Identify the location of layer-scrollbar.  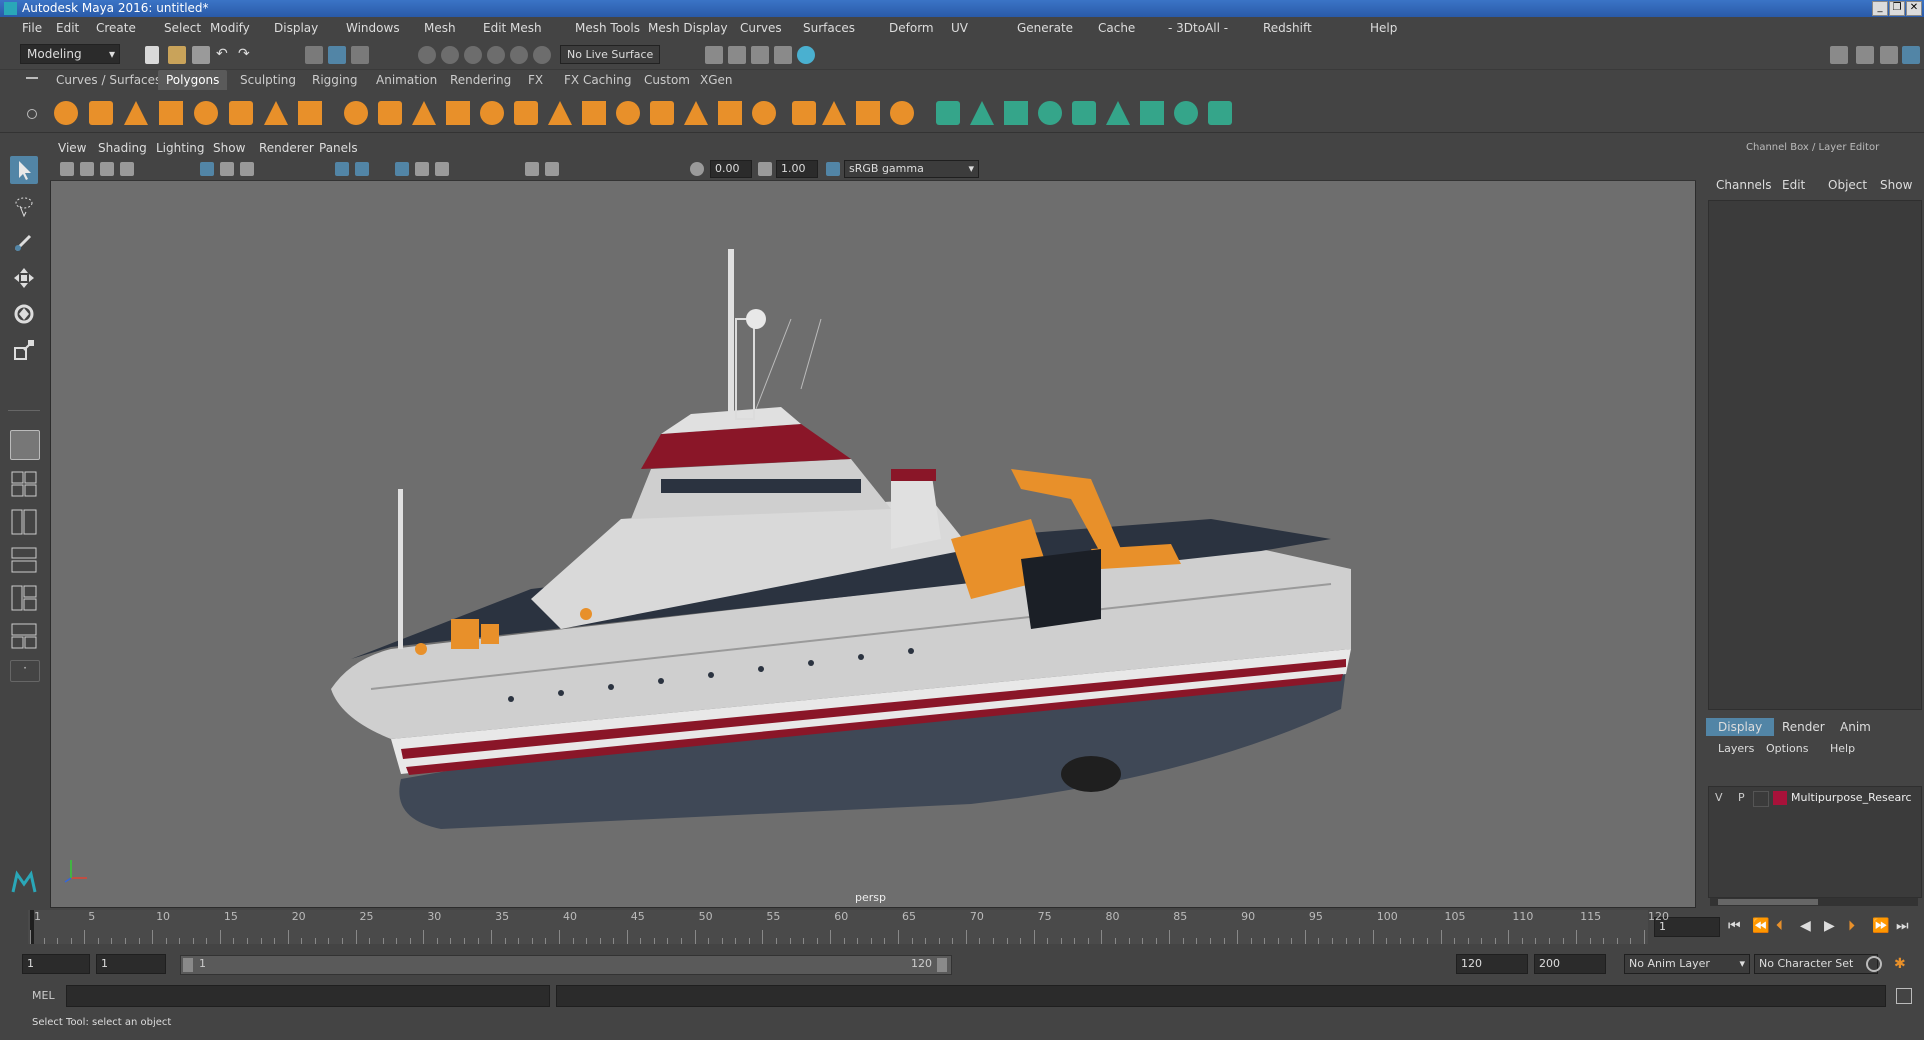
(1814, 902).